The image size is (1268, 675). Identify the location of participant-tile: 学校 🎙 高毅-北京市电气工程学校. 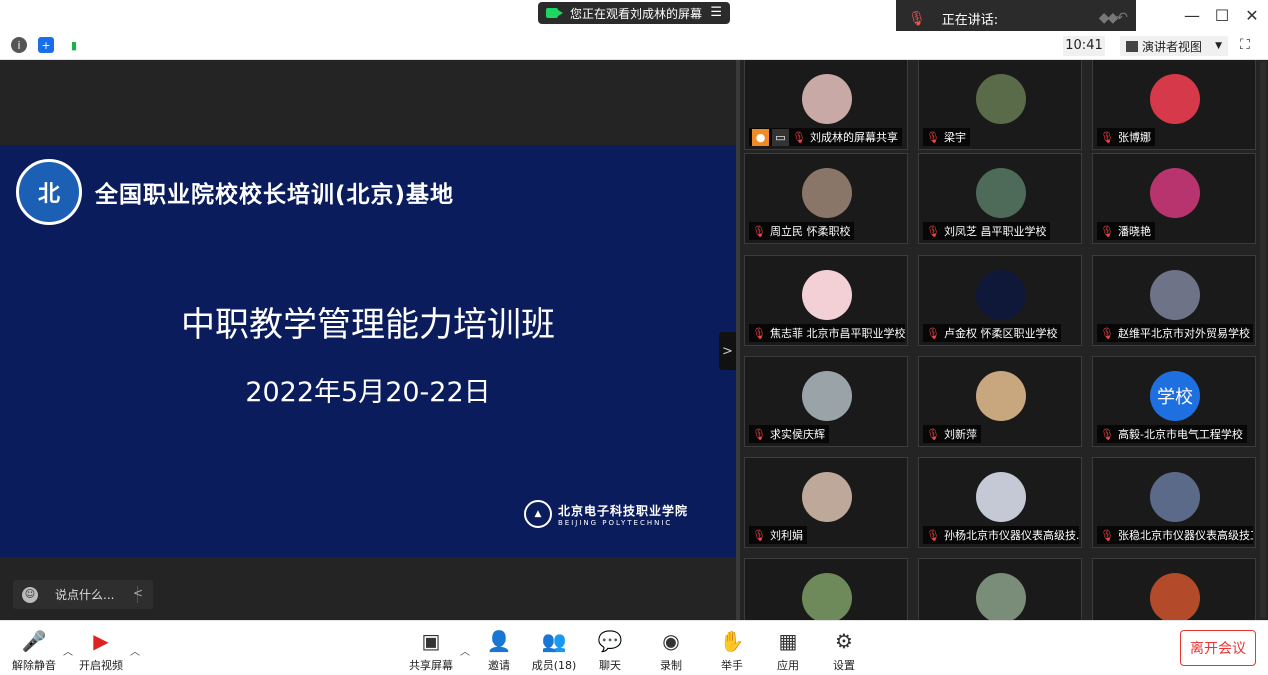
(1174, 401).